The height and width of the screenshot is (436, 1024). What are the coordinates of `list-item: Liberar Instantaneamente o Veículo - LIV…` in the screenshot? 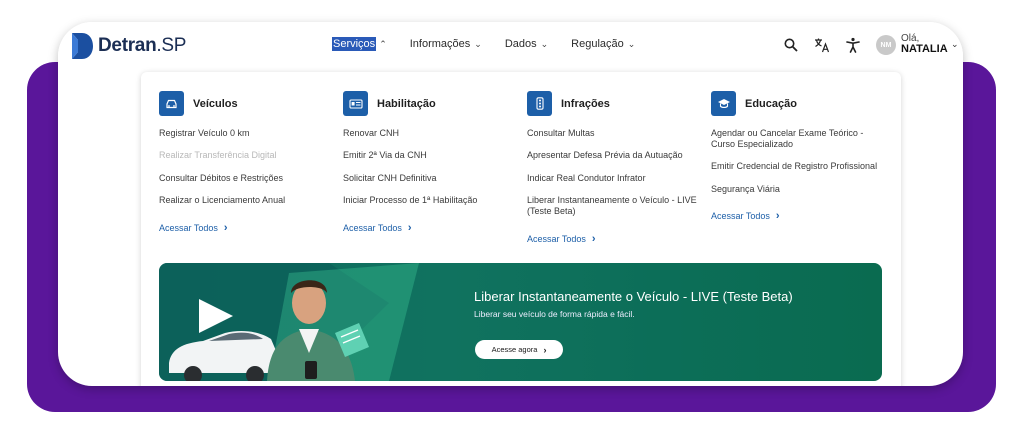 It's located at (616, 206).